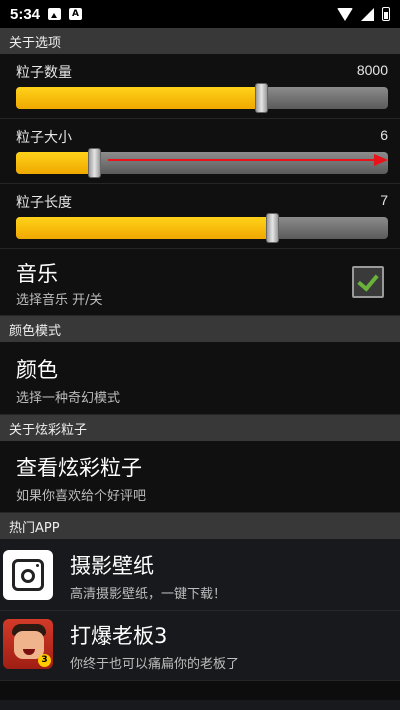 Image resolution: width=400 pixels, height=710 pixels. What do you see at coordinates (367, 14) in the screenshot?
I see `signal-icon` at bounding box center [367, 14].